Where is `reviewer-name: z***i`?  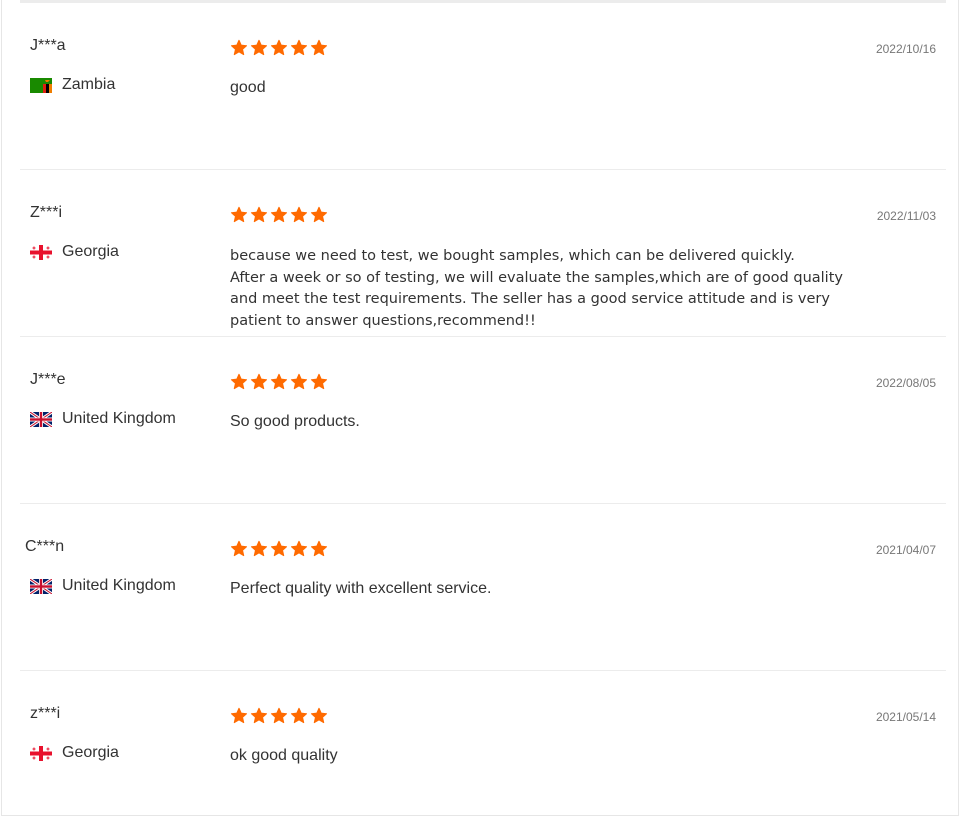 reviewer-name: z***i is located at coordinates (45, 713).